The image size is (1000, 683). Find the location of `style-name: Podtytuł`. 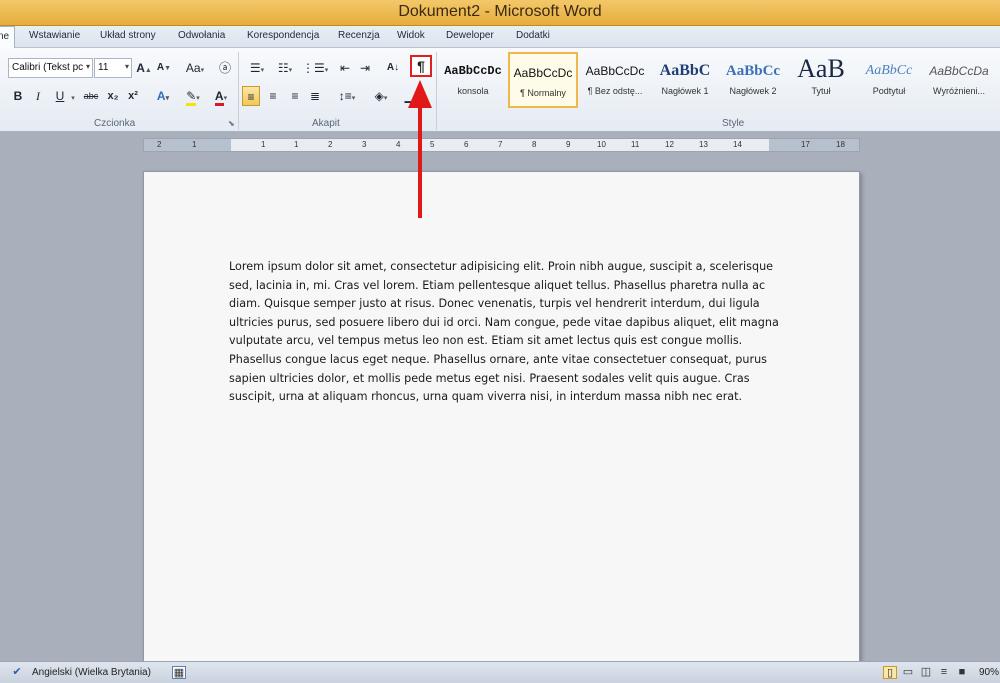

style-name: Podtytuł is located at coordinates (889, 91).